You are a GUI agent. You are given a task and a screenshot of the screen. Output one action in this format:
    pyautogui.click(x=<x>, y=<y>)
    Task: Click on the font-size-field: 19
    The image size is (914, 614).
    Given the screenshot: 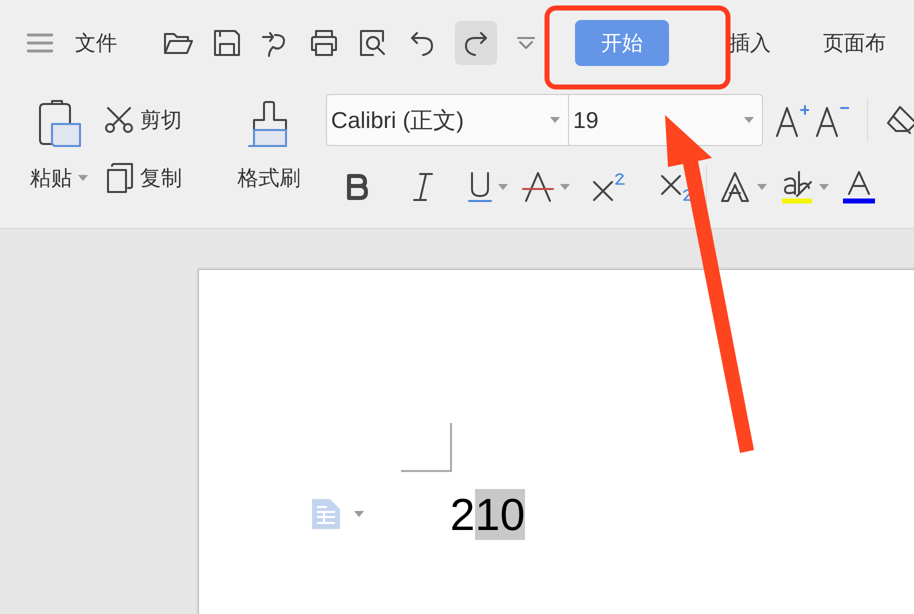 What is the action you would take?
    pyautogui.click(x=666, y=120)
    